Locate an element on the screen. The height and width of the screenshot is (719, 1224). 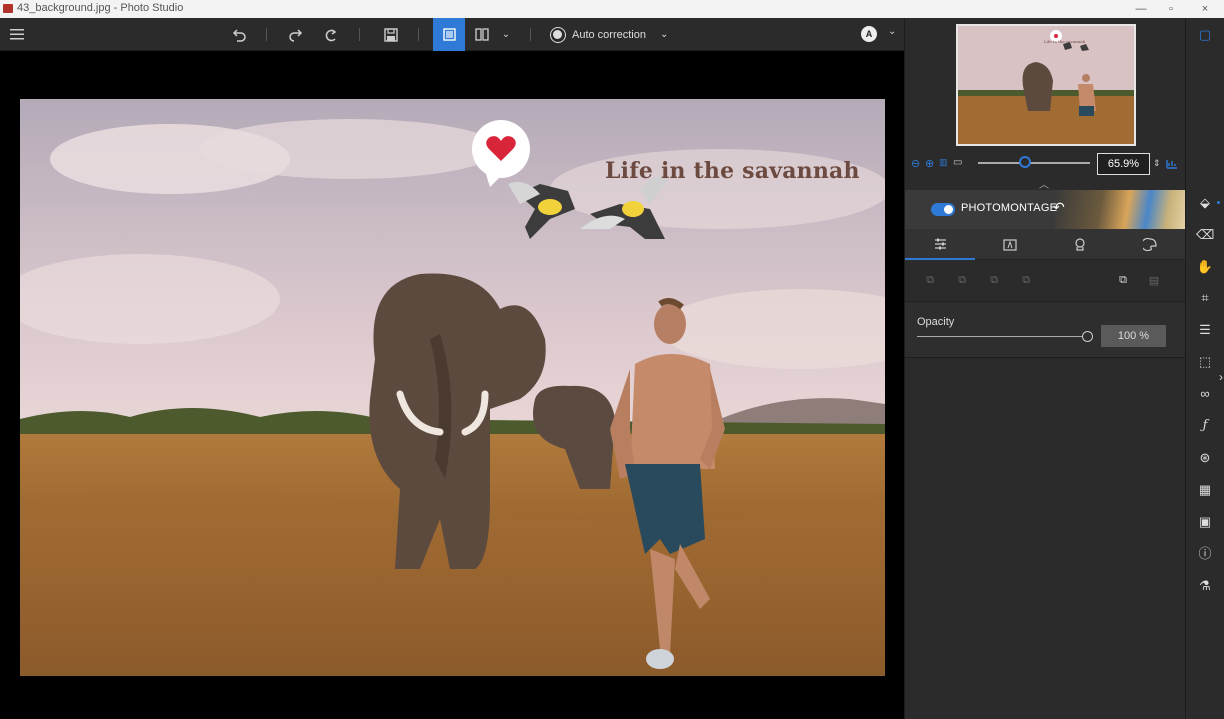
sliders-icon is located at coordinates (940, 243).